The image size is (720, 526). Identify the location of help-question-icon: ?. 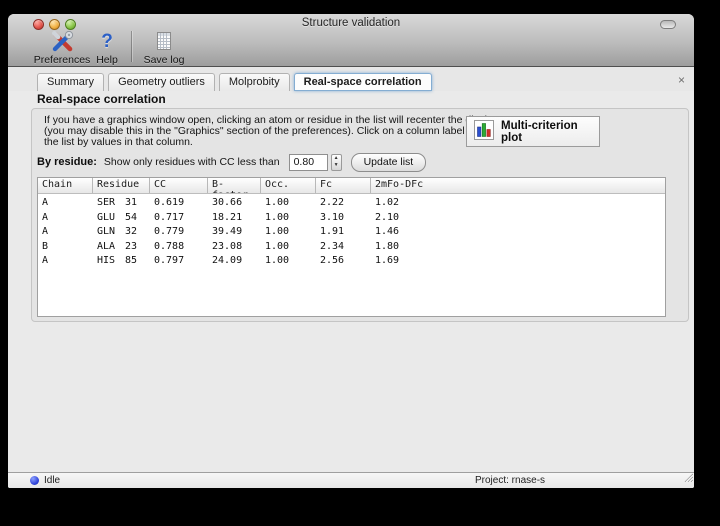
(107, 41).